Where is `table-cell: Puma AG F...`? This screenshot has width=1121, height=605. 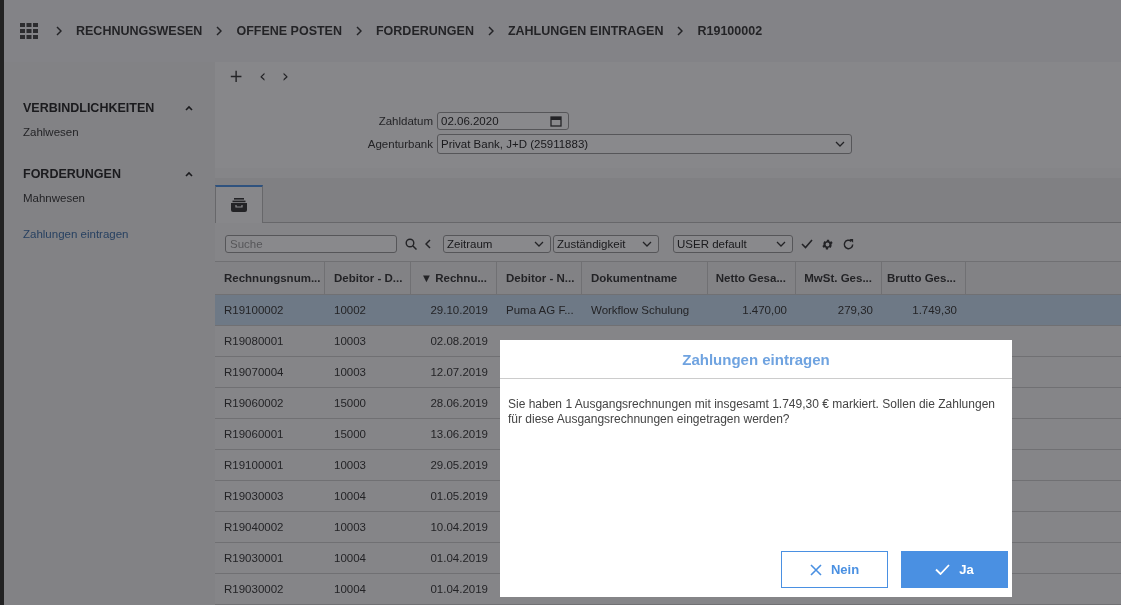 table-cell: Puma AG F... is located at coordinates (540, 310).